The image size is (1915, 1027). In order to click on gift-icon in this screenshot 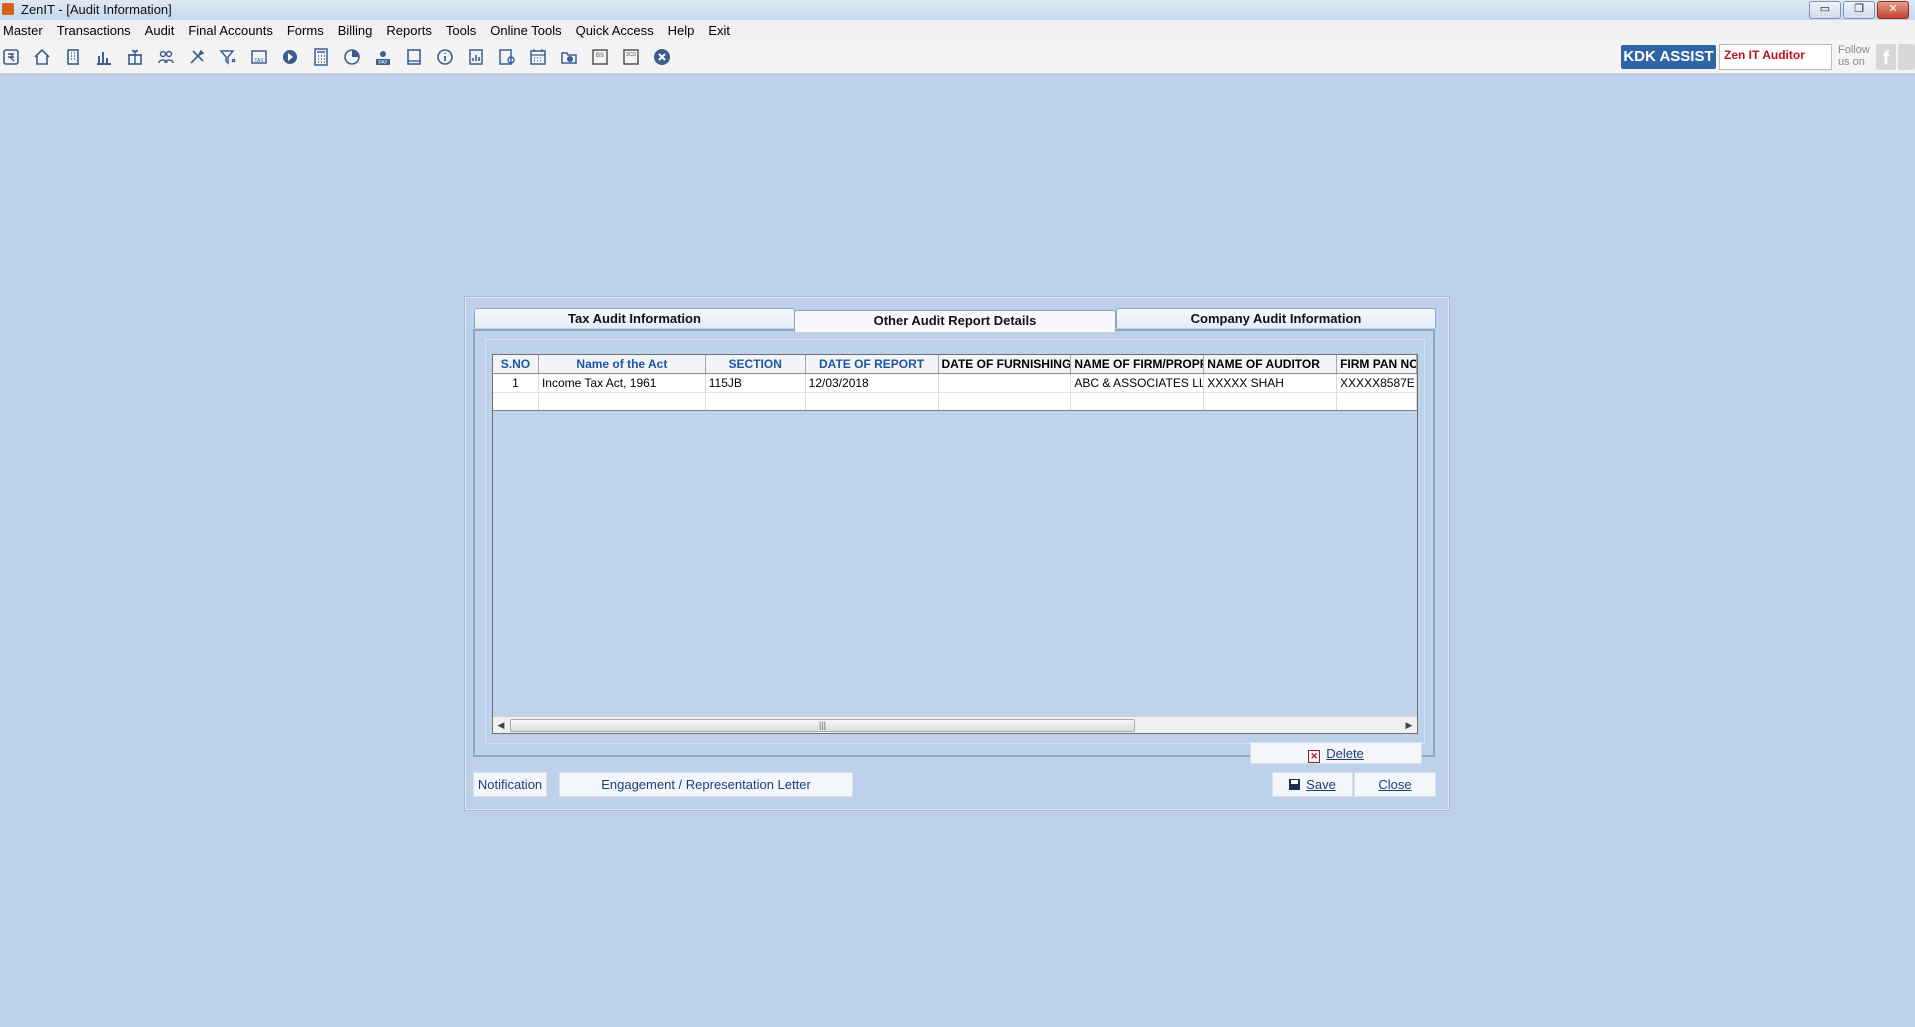, I will do `click(135, 57)`.